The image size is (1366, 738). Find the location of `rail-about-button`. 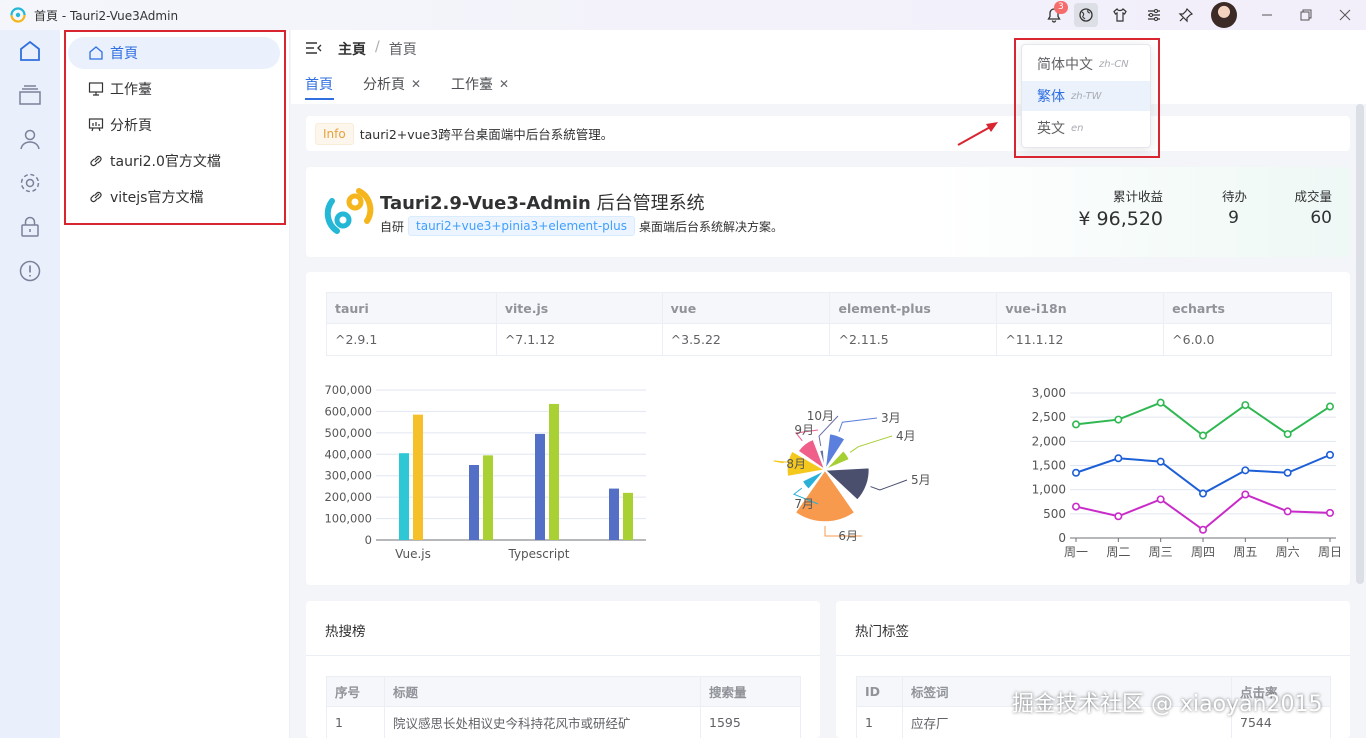

rail-about-button is located at coordinates (30, 271).